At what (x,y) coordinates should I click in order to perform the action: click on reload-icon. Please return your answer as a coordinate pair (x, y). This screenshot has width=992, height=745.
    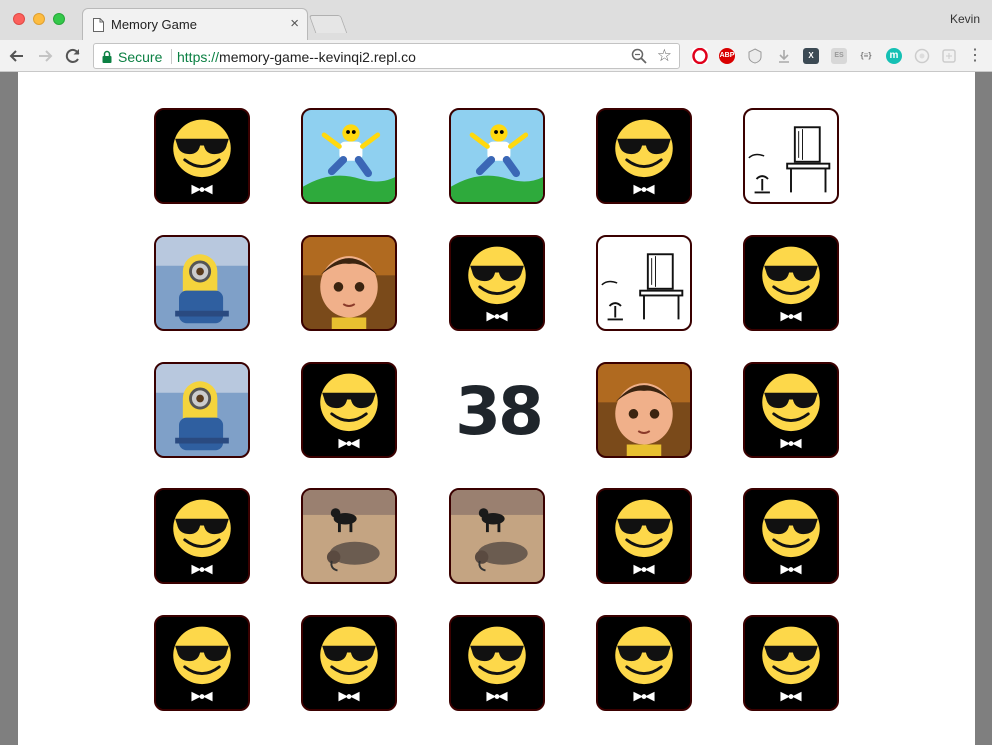
    Looking at the image, I should click on (72, 55).